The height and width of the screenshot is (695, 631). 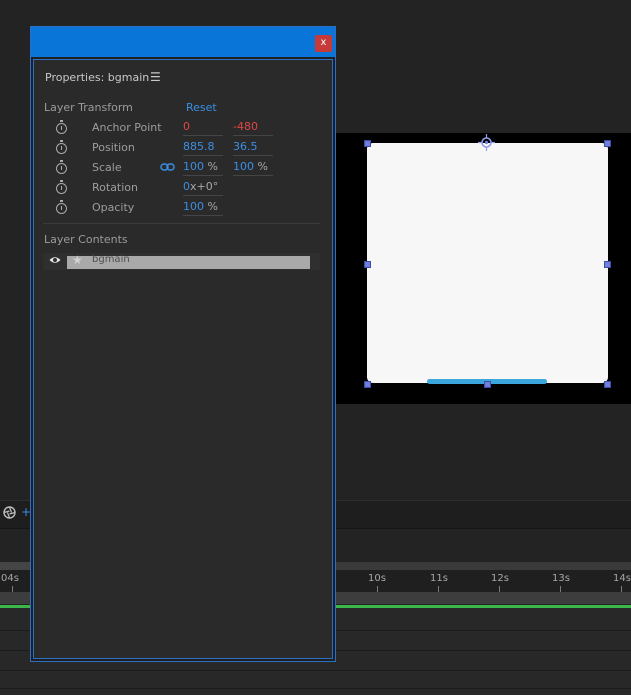 I want to click on work-area-bar-end, so click(x=483, y=566).